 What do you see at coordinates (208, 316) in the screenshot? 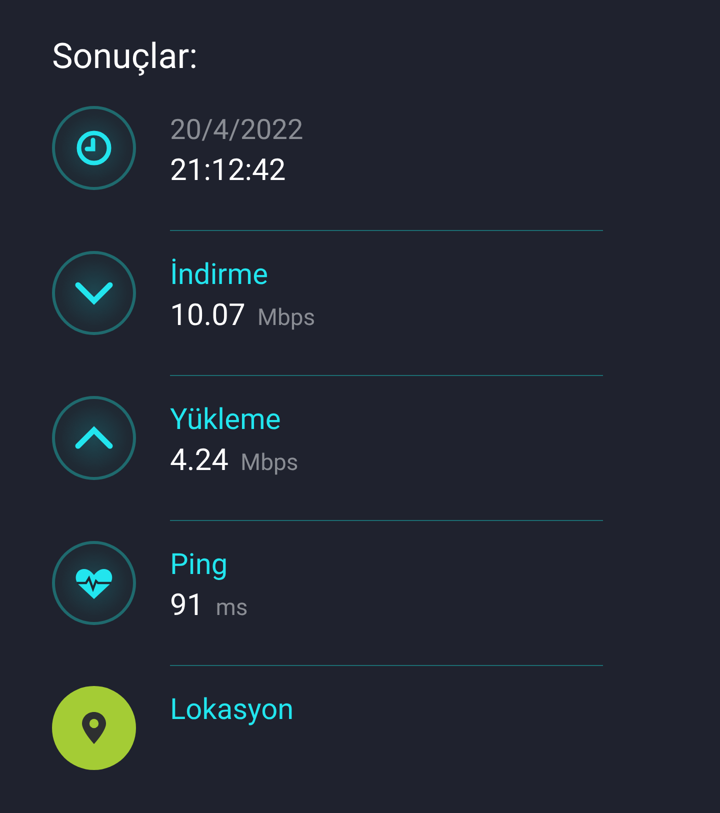
I see `result-value: 10.07` at bounding box center [208, 316].